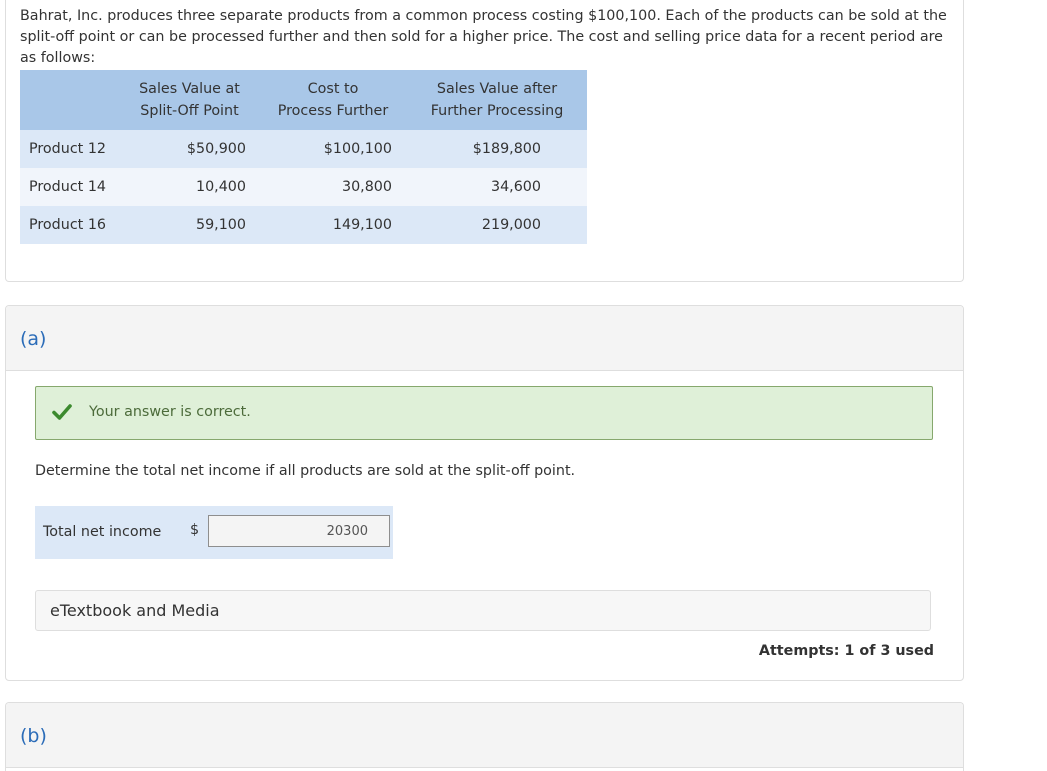 The width and height of the screenshot is (1047, 771). Describe the element at coordinates (333, 89) in the screenshot. I see `header-cost-line1: Cost to` at that location.